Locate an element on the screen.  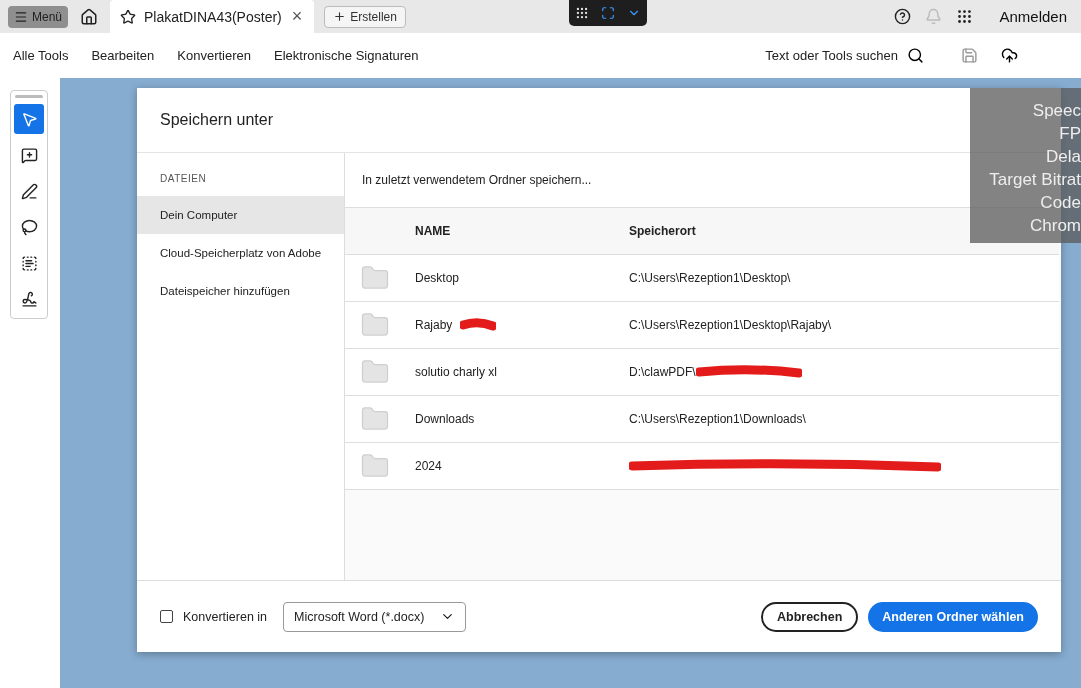
stats-line: Speec is located at coordinates (1056, 111).